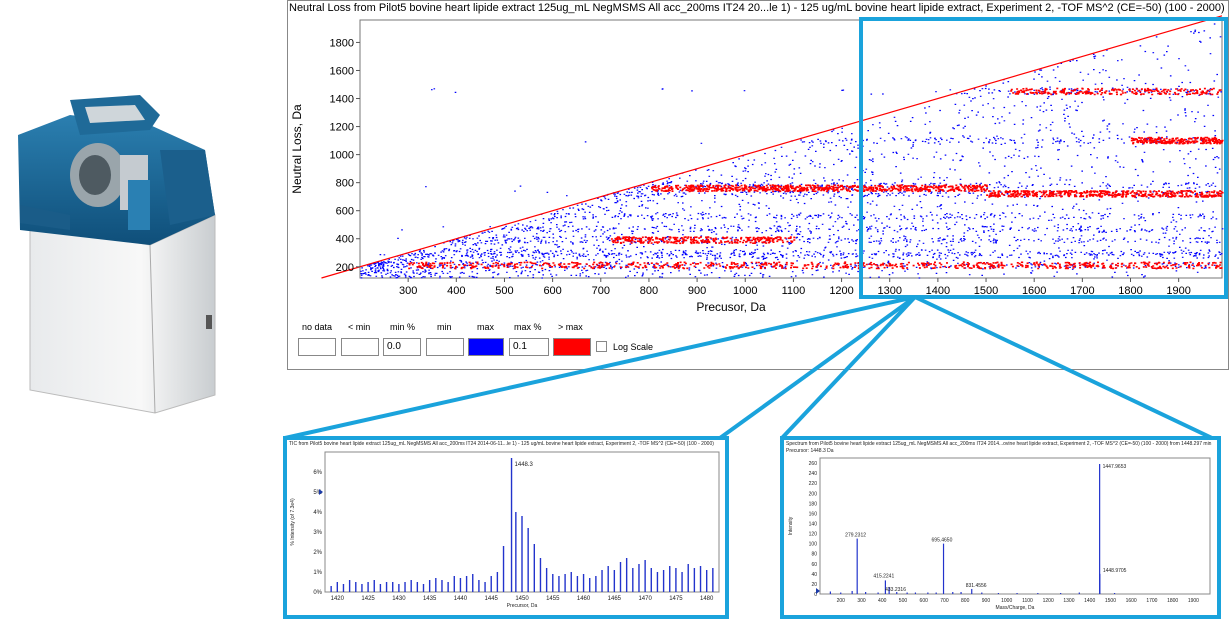  I want to click on highlight-region, so click(1043, 158).